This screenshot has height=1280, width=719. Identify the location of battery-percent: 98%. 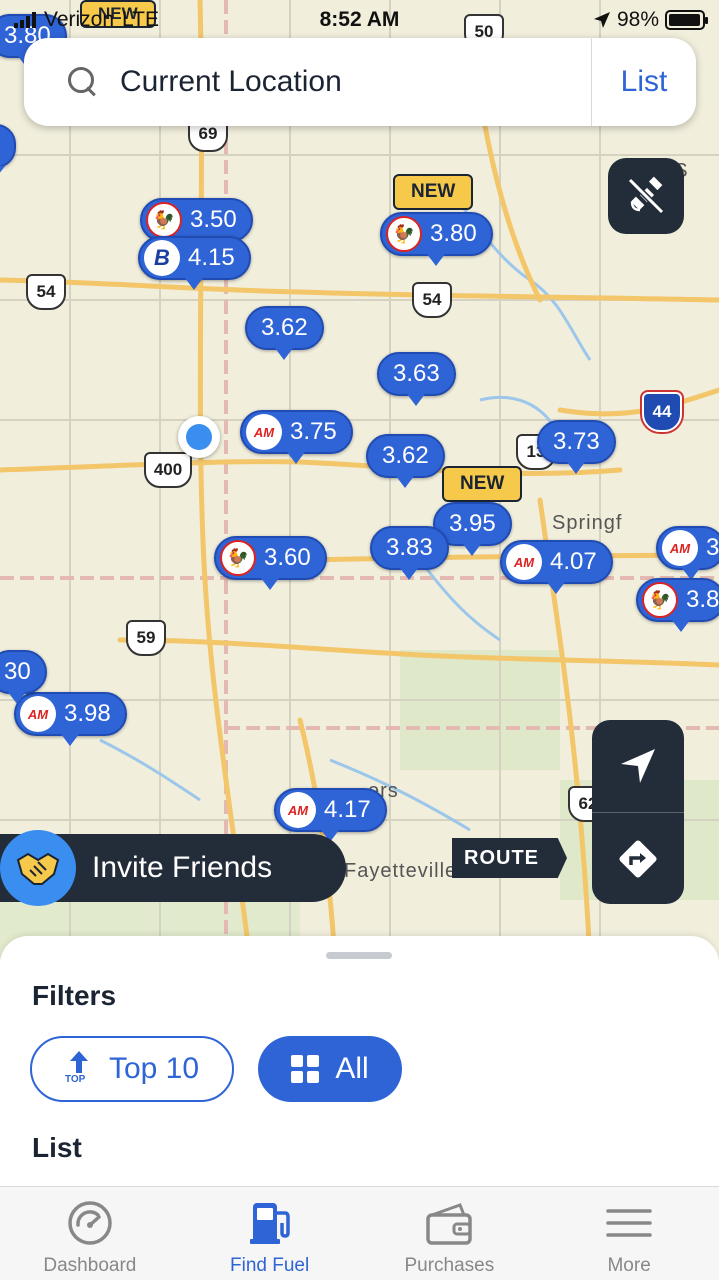
(637, 19).